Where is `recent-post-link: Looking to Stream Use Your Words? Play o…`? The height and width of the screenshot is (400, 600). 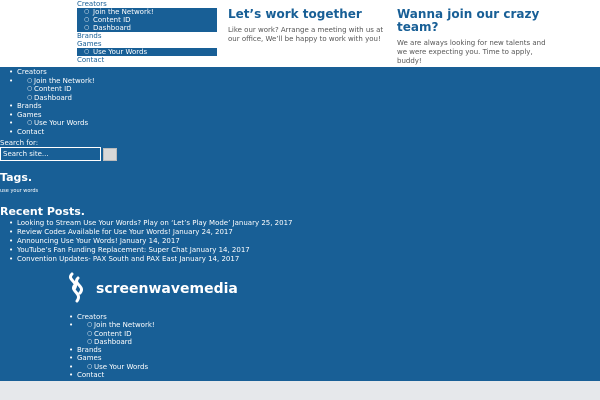
recent-post-link: Looking to Stream Use Your Words? Play o… is located at coordinates (150, 223).